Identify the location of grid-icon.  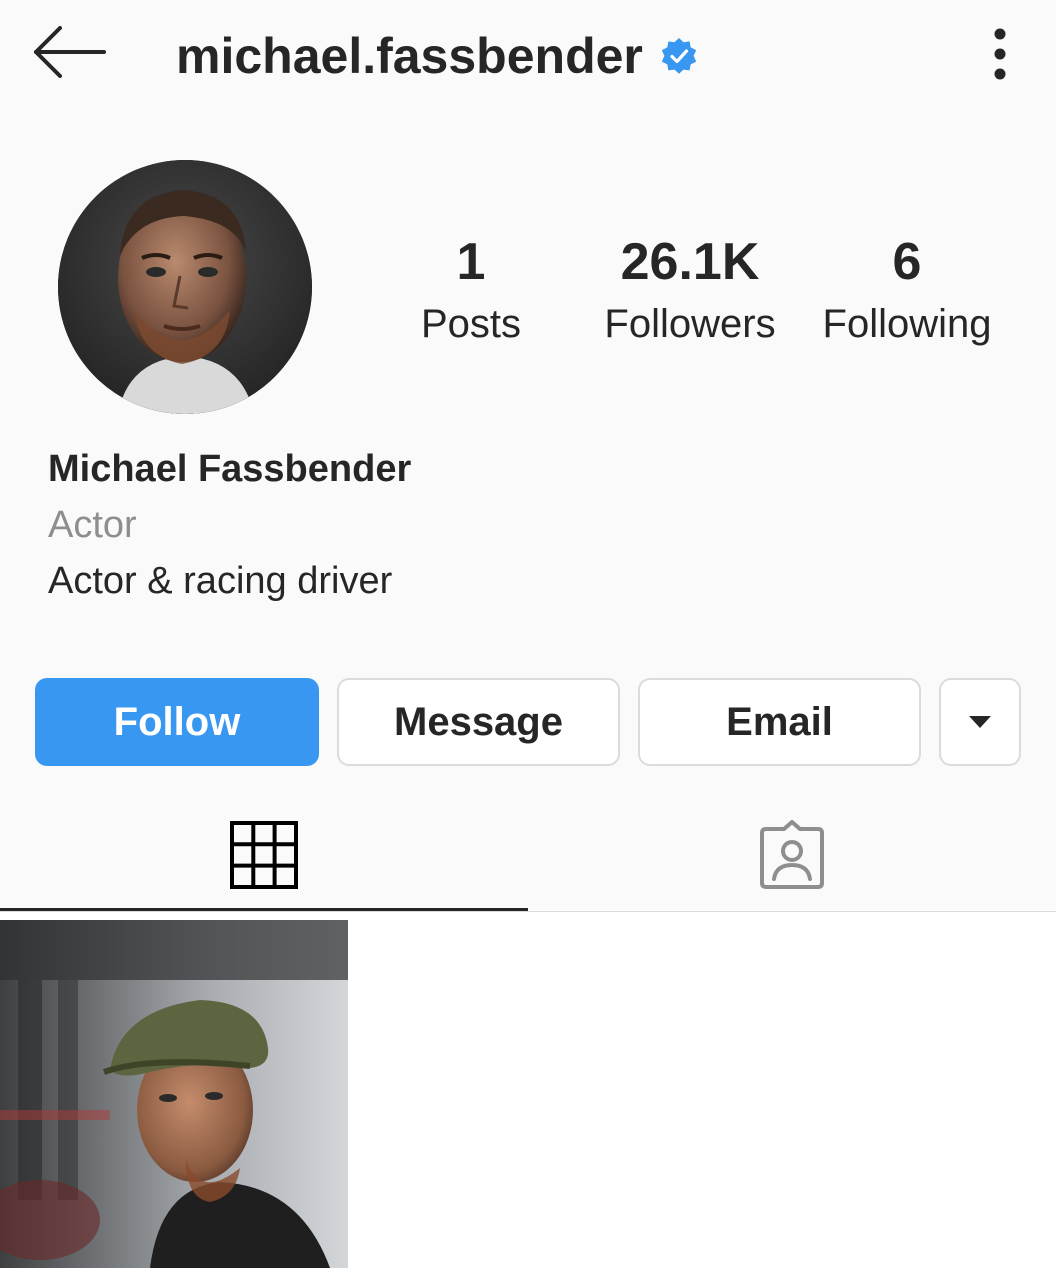
(264, 855).